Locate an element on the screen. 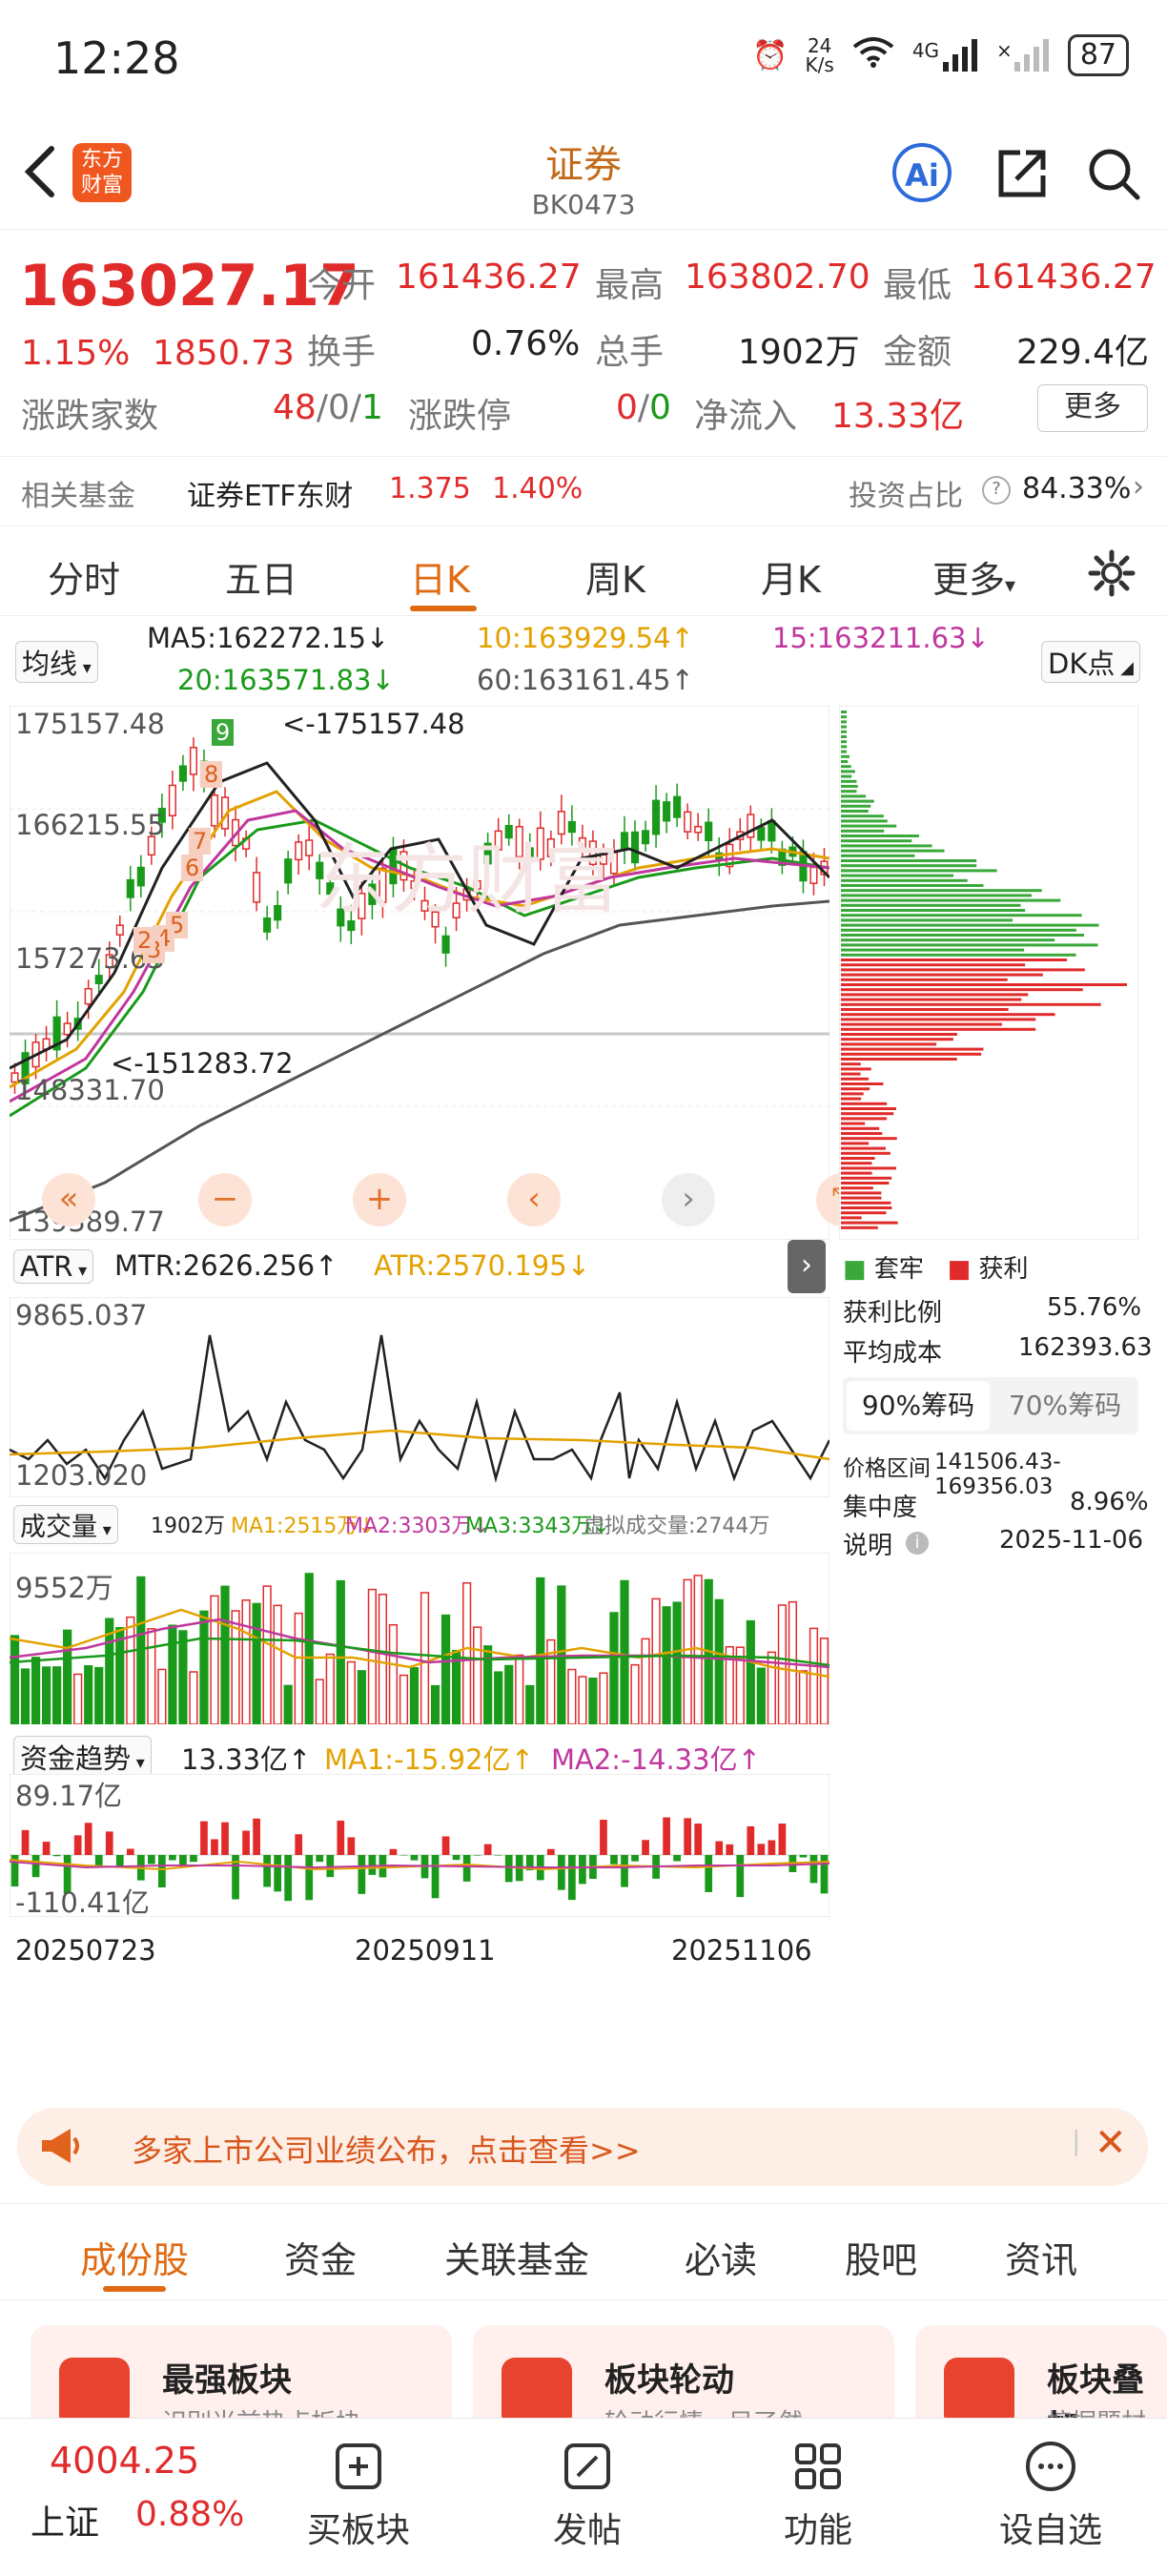 This screenshot has width=1167, height=2576. ai-button: Ai is located at coordinates (922, 172).